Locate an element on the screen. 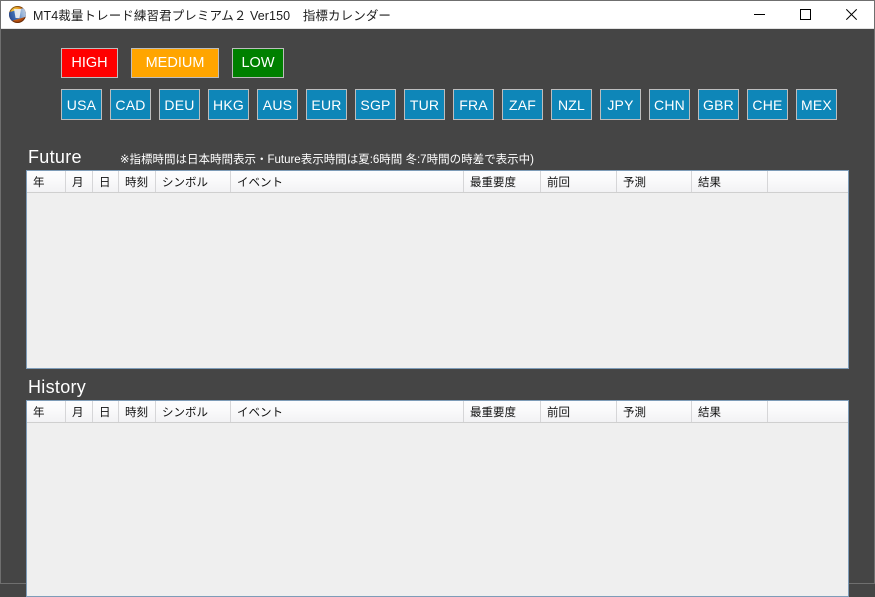  country-filter-nzl: NZL is located at coordinates (571, 104).